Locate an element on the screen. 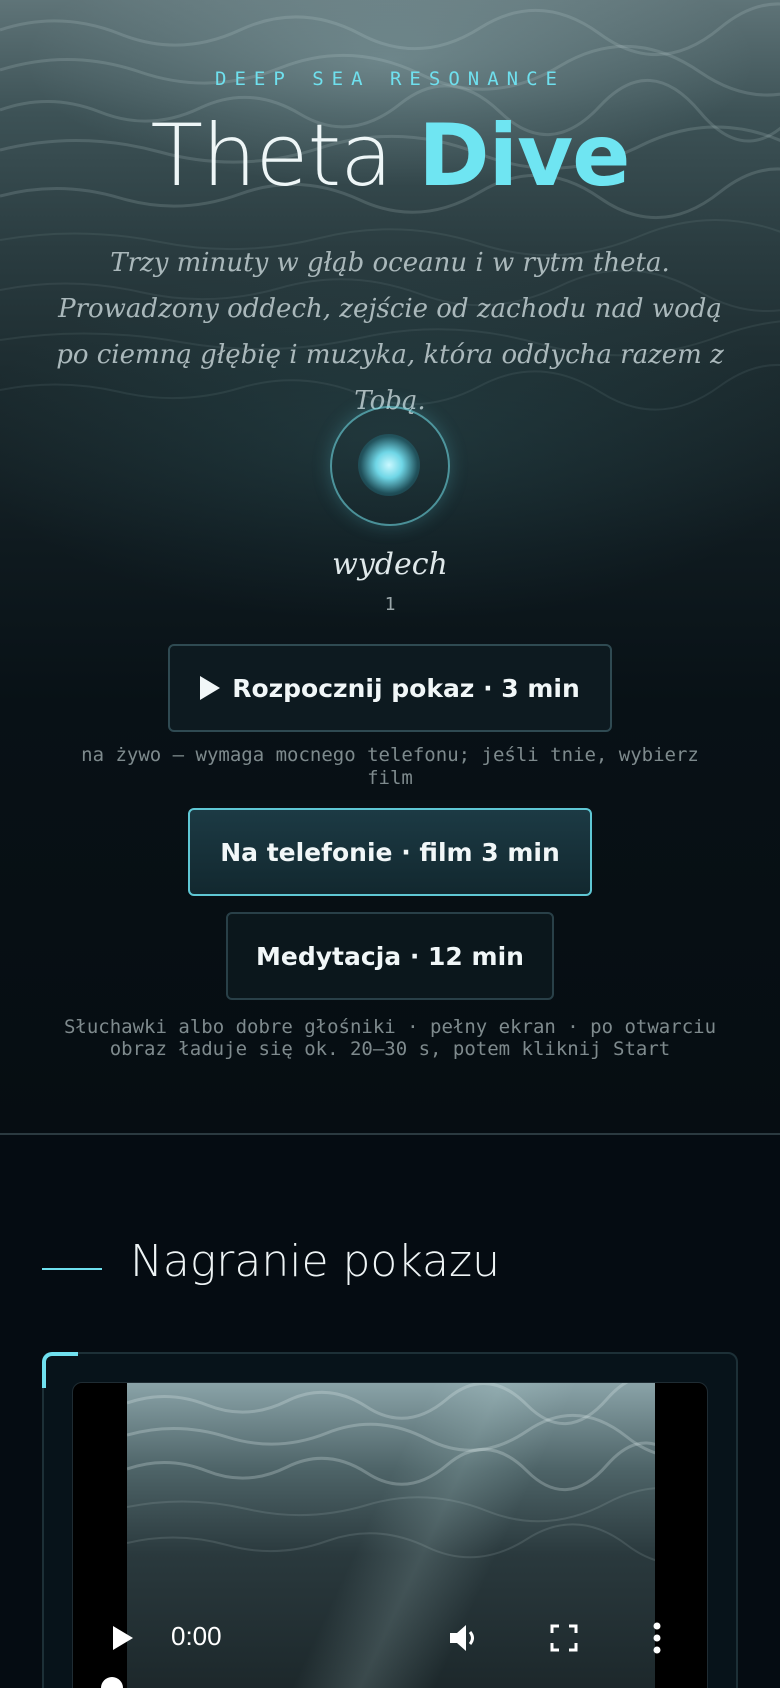  card-corner-accent is located at coordinates (60, 1370).